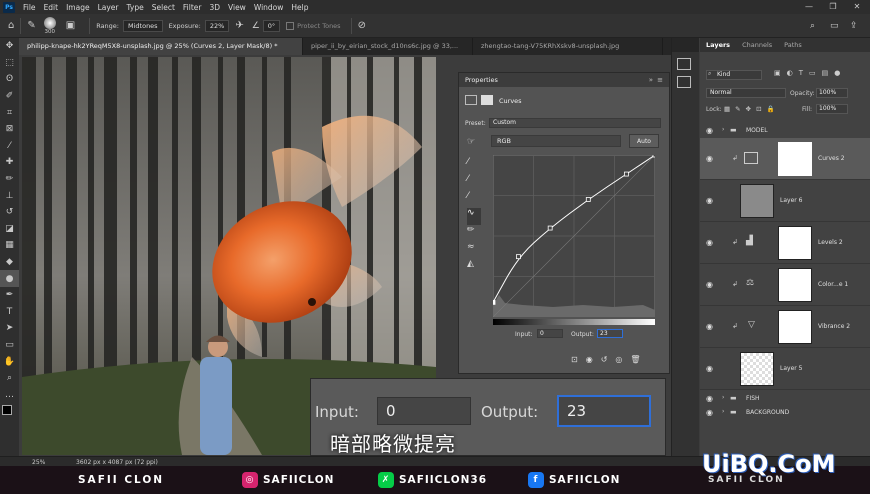  I want to click on share-icon: ⇪, so click(854, 26).